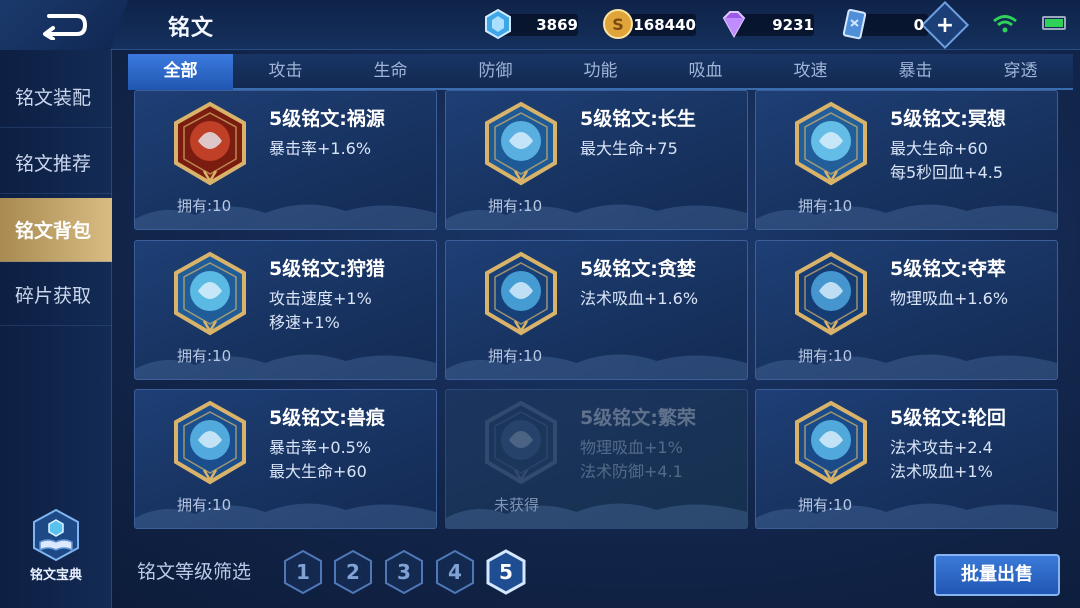 Image resolution: width=1080 pixels, height=608 pixels. Describe the element at coordinates (906, 160) in the screenshot. I see `rune-card: 5级铭文:冥想 最大生命+60 每5秒回血+4.5 拥有:10` at that location.